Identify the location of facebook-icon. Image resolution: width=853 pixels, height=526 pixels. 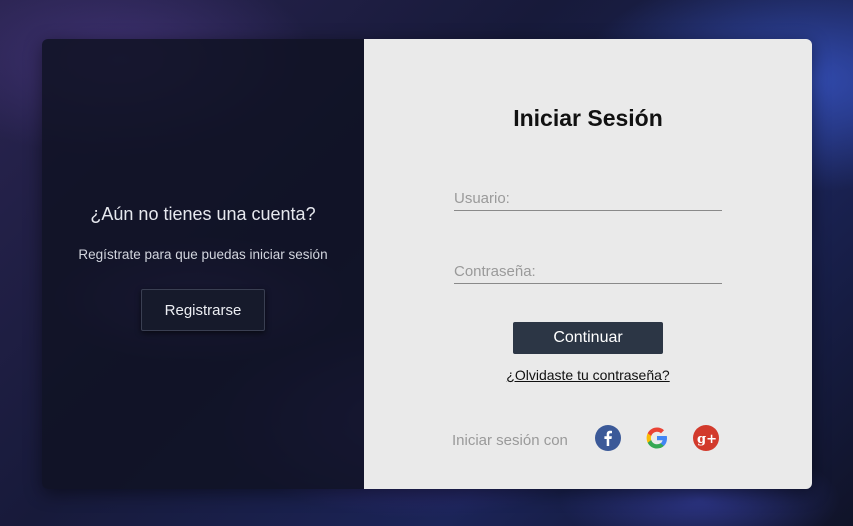
(608, 438).